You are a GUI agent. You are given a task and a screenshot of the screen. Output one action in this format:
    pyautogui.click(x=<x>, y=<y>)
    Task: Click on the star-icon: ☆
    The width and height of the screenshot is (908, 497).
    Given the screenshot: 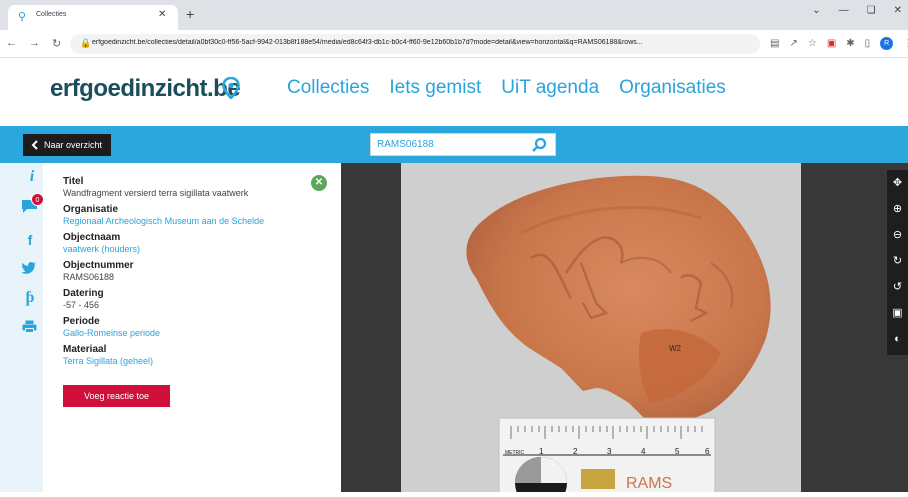 What is the action you would take?
    pyautogui.click(x=812, y=43)
    